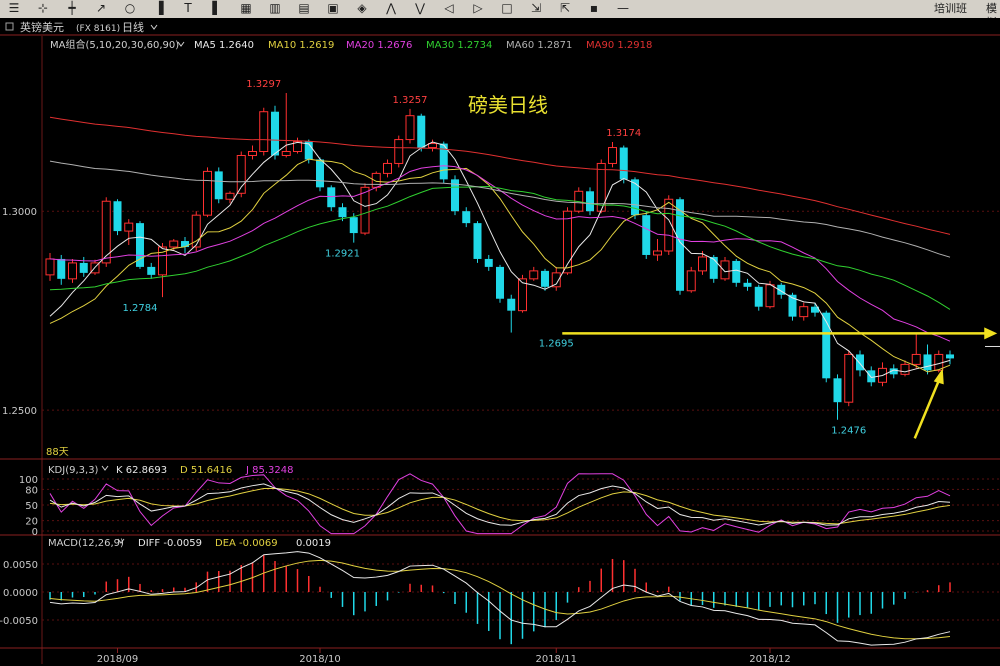  What do you see at coordinates (362, 8) in the screenshot?
I see `diamond-icon: ◈` at bounding box center [362, 8].